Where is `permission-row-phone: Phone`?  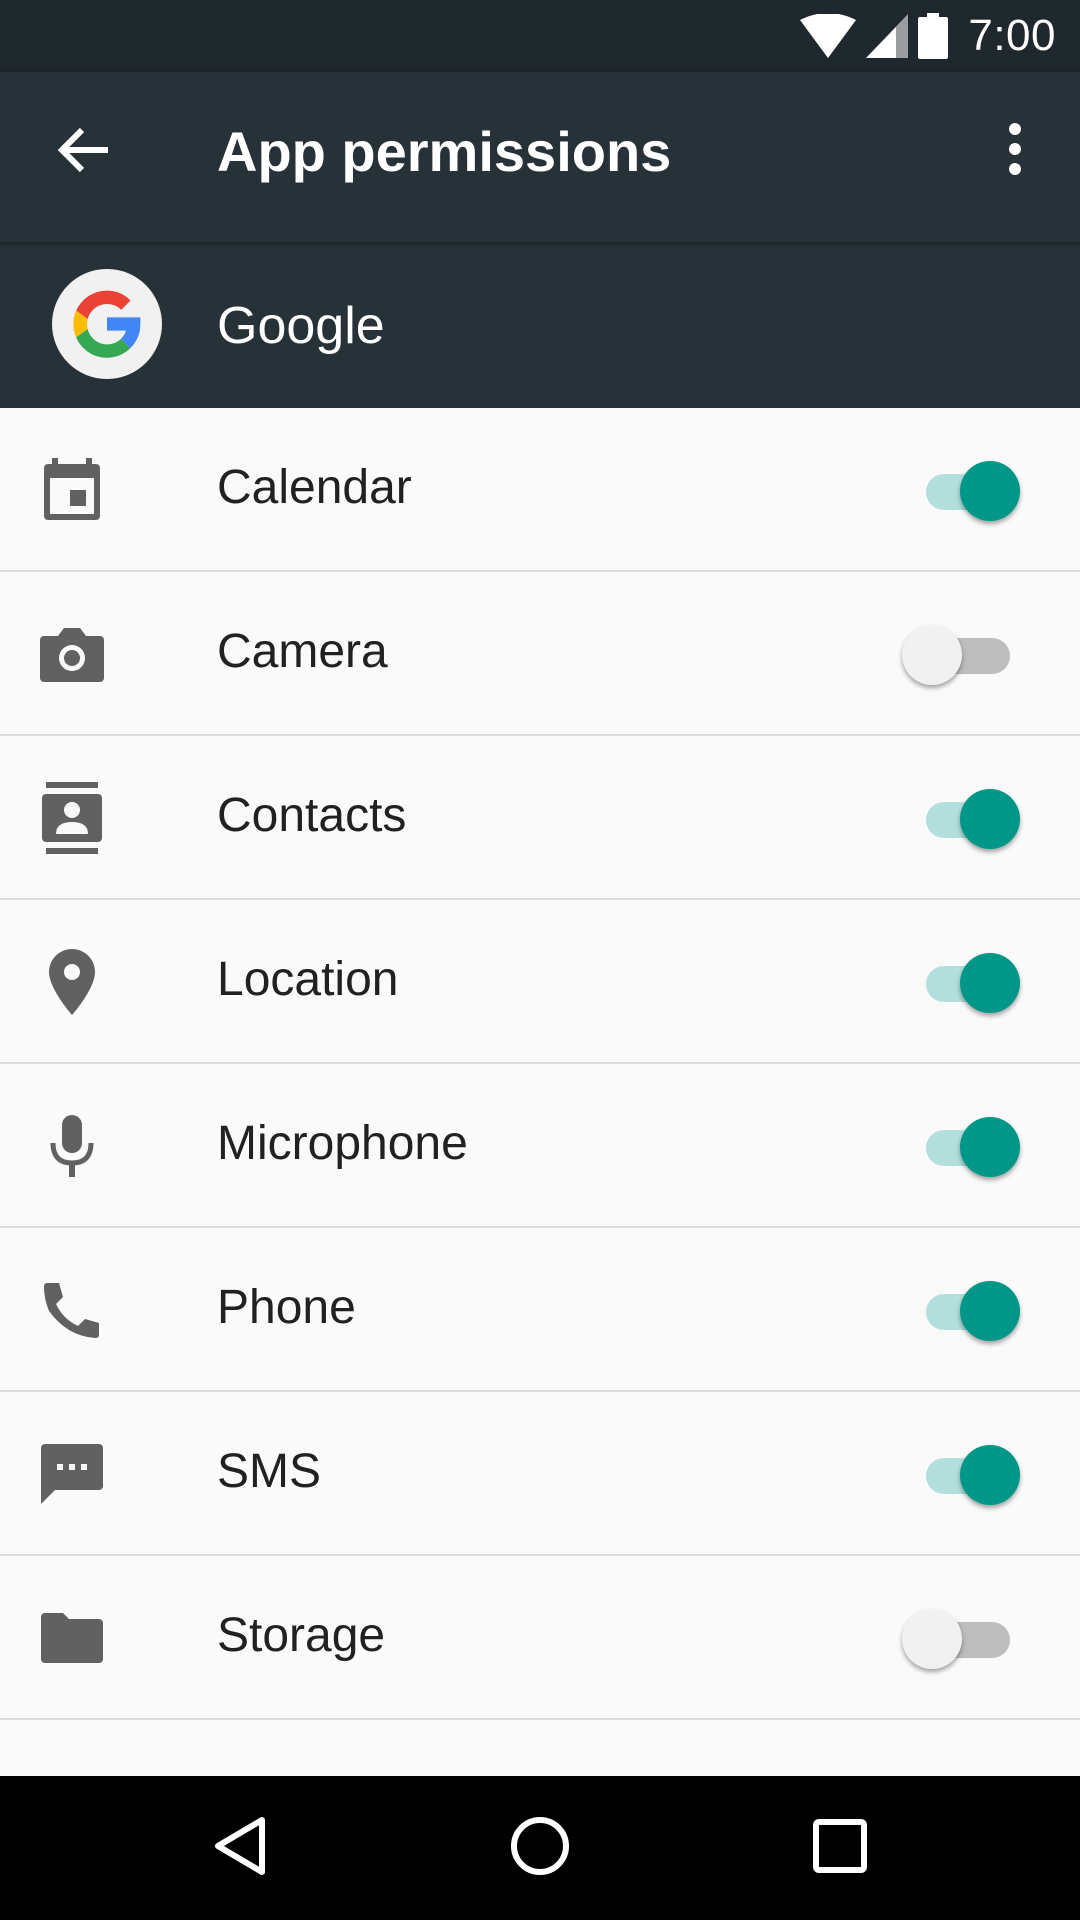 permission-row-phone: Phone is located at coordinates (540, 1310).